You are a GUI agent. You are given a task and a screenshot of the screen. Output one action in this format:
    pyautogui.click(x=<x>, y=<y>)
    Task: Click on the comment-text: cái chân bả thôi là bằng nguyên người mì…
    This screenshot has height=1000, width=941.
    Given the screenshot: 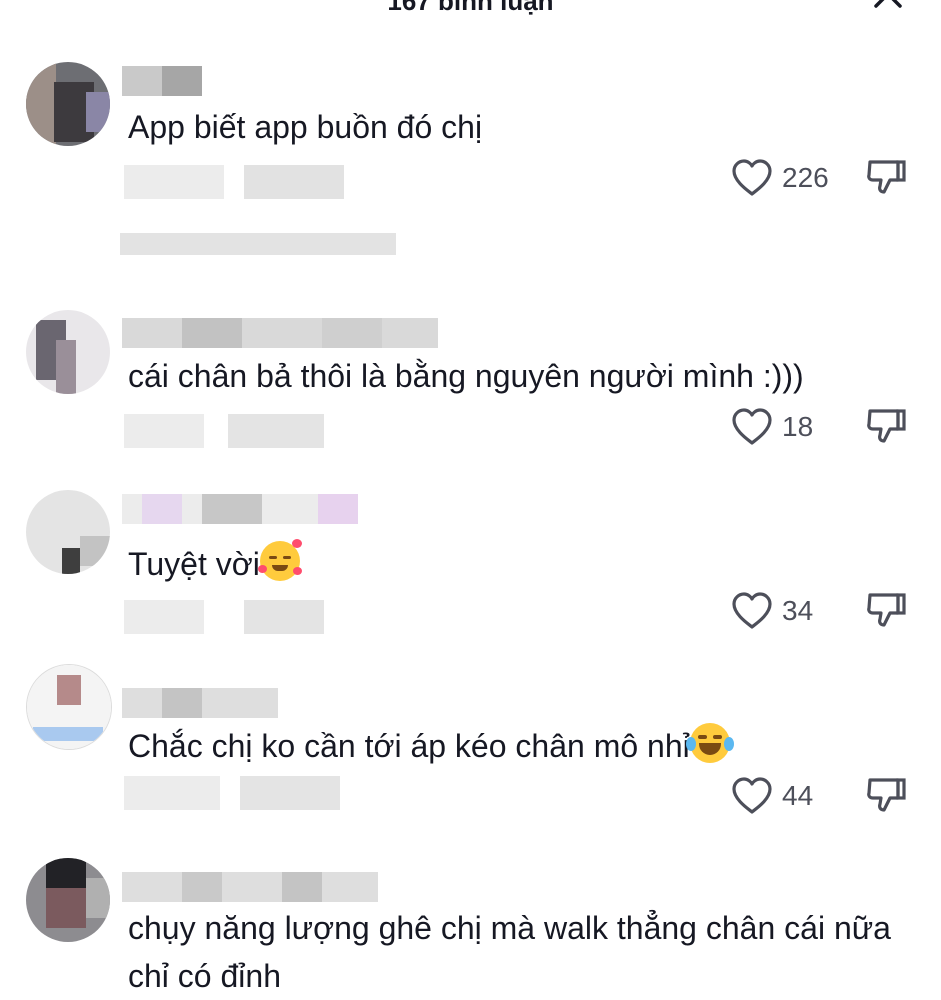 What is the action you would take?
    pyautogui.click(x=466, y=376)
    